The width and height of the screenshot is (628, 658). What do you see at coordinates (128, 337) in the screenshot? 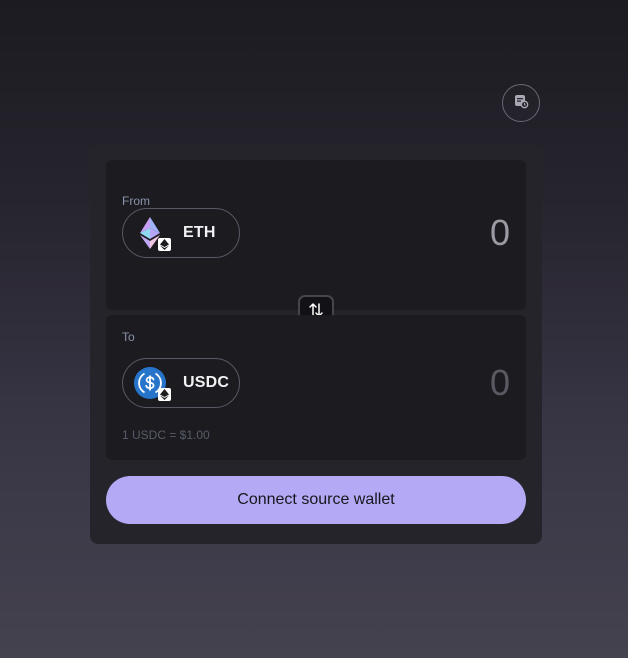
I see `to-label: To` at bounding box center [128, 337].